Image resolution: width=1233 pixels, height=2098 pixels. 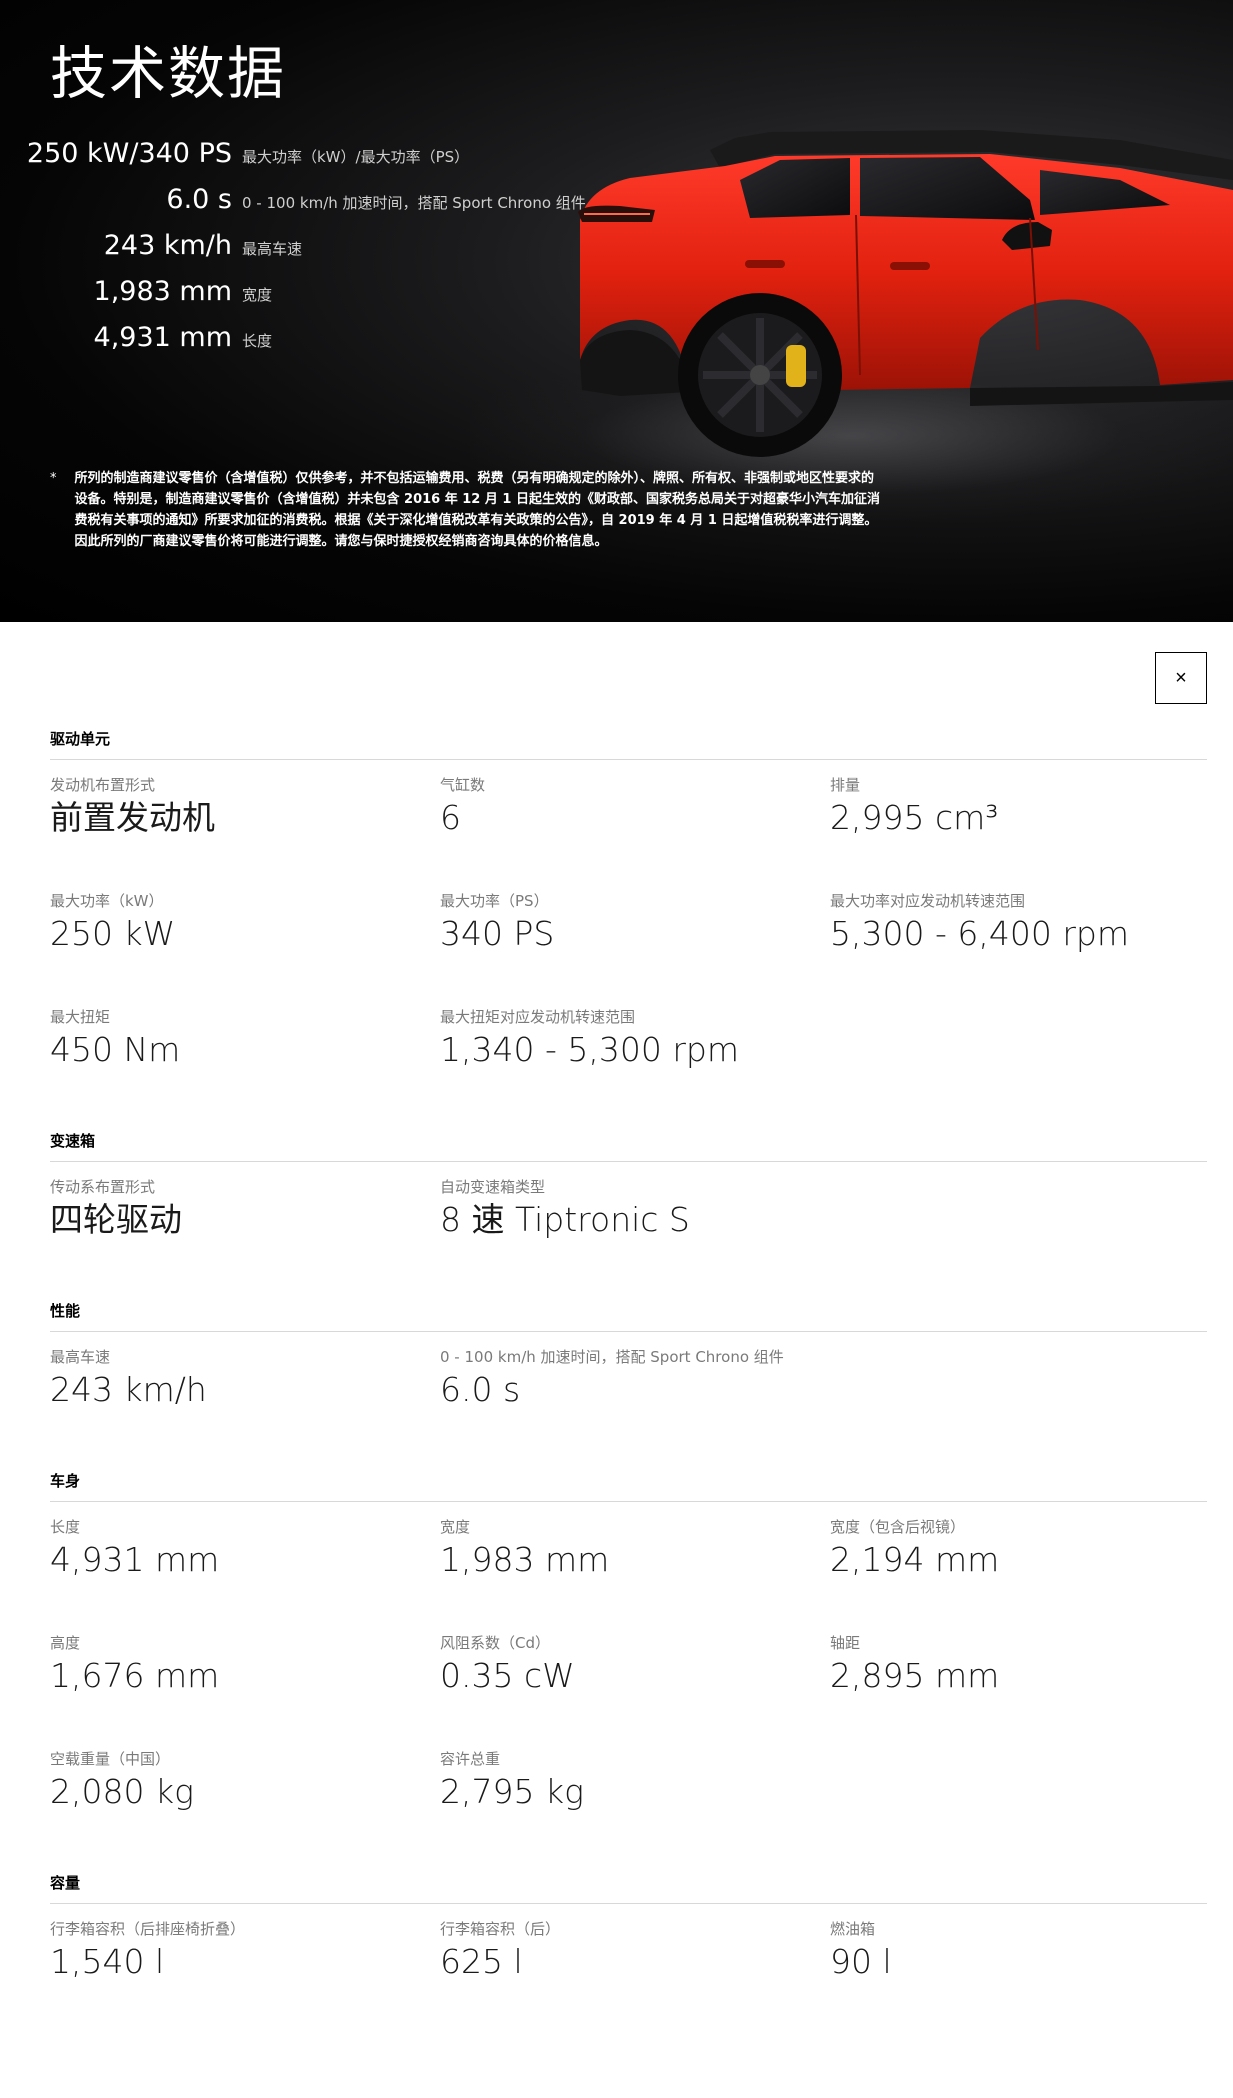 I want to click on spec-value: 90 l, so click(x=861, y=1961).